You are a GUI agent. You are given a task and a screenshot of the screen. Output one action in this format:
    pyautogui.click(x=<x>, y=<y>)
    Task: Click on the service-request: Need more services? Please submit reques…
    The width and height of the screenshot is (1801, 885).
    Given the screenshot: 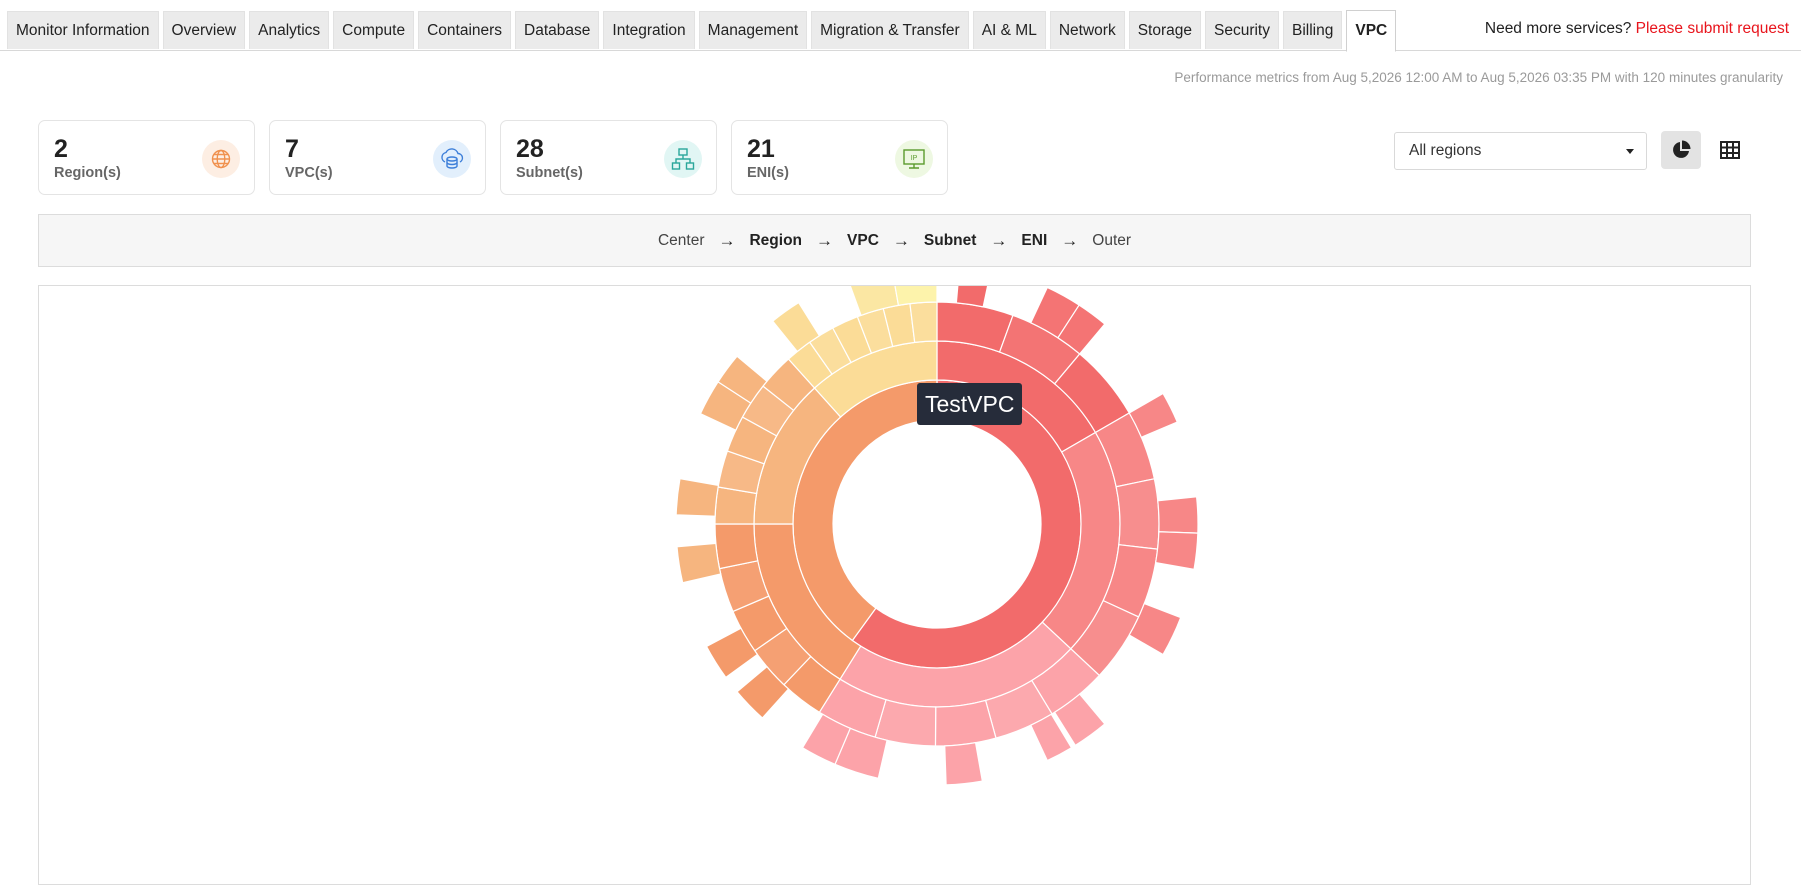 What is the action you would take?
    pyautogui.click(x=1637, y=29)
    